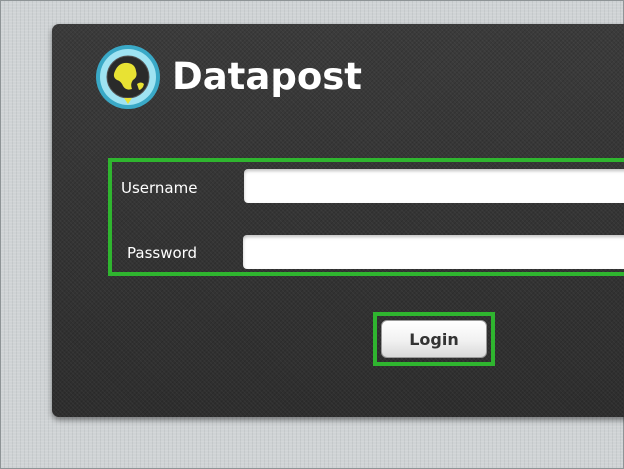  What do you see at coordinates (267, 76) in the screenshot?
I see `brand-name: Datapost` at bounding box center [267, 76].